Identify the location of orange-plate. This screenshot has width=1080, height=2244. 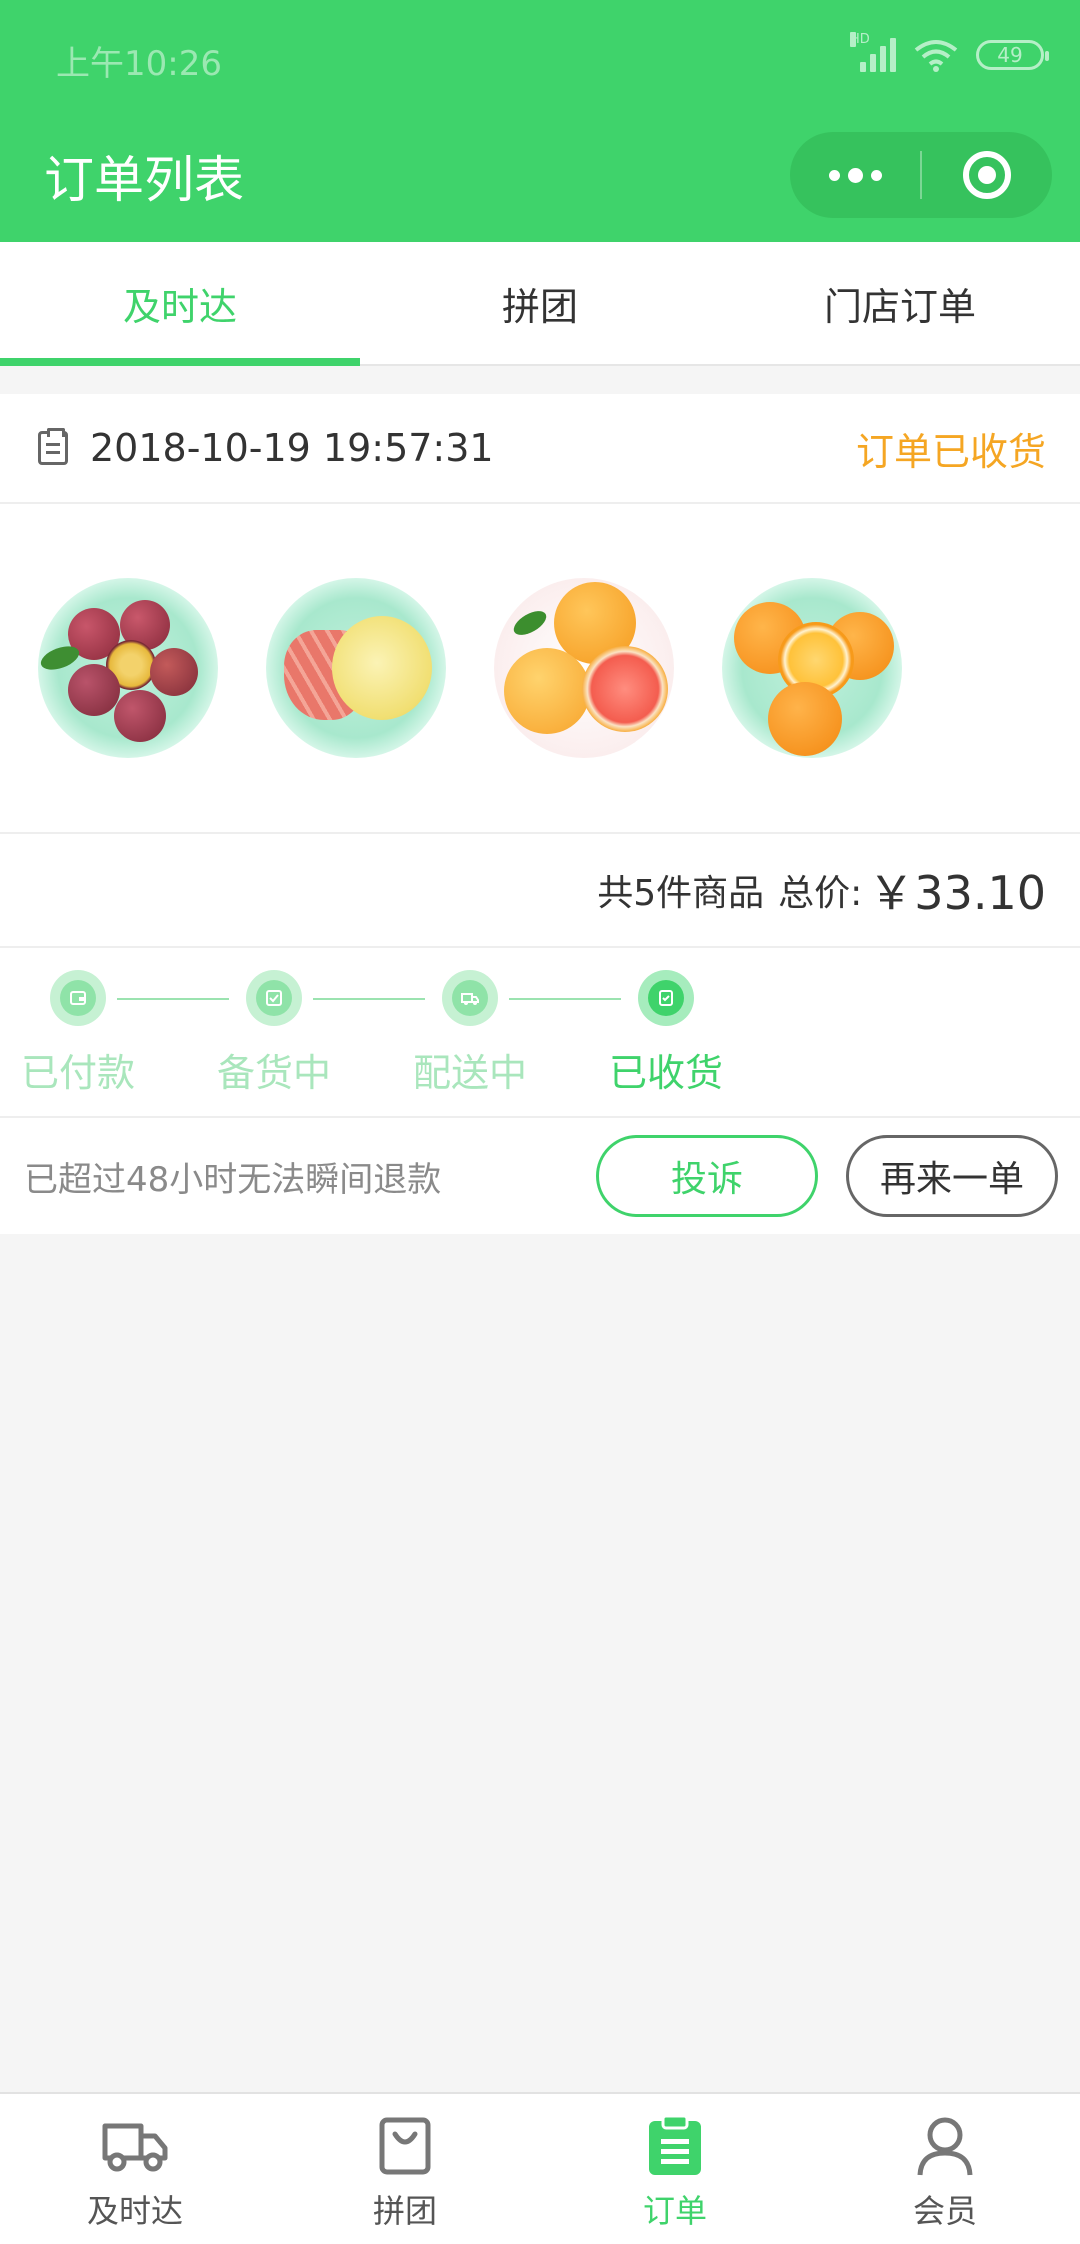
(812, 668).